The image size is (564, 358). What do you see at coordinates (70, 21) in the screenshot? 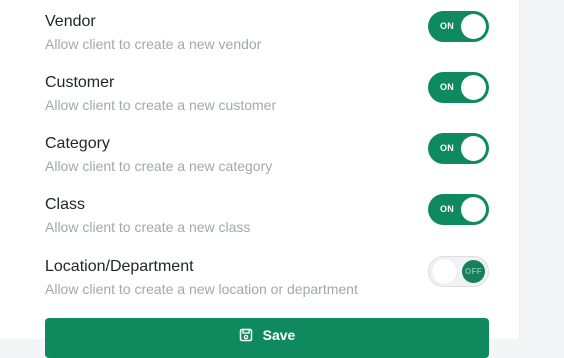
I see `setting-title: Vendor` at bounding box center [70, 21].